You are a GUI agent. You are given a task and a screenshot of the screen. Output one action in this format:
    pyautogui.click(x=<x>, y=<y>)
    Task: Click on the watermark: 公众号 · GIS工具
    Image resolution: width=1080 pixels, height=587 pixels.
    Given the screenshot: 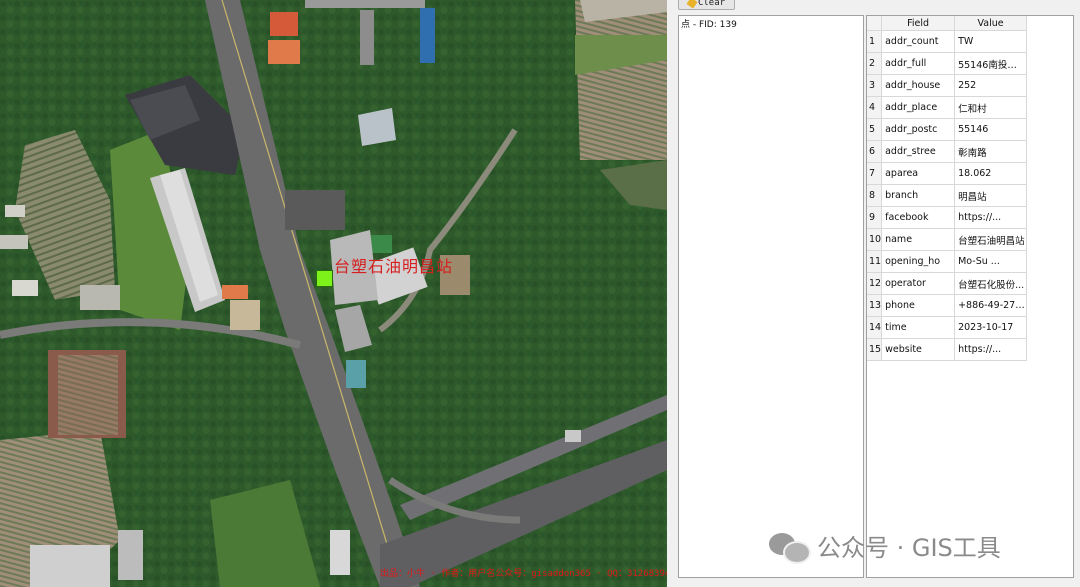 What is the action you would take?
    pyautogui.click(x=885, y=546)
    